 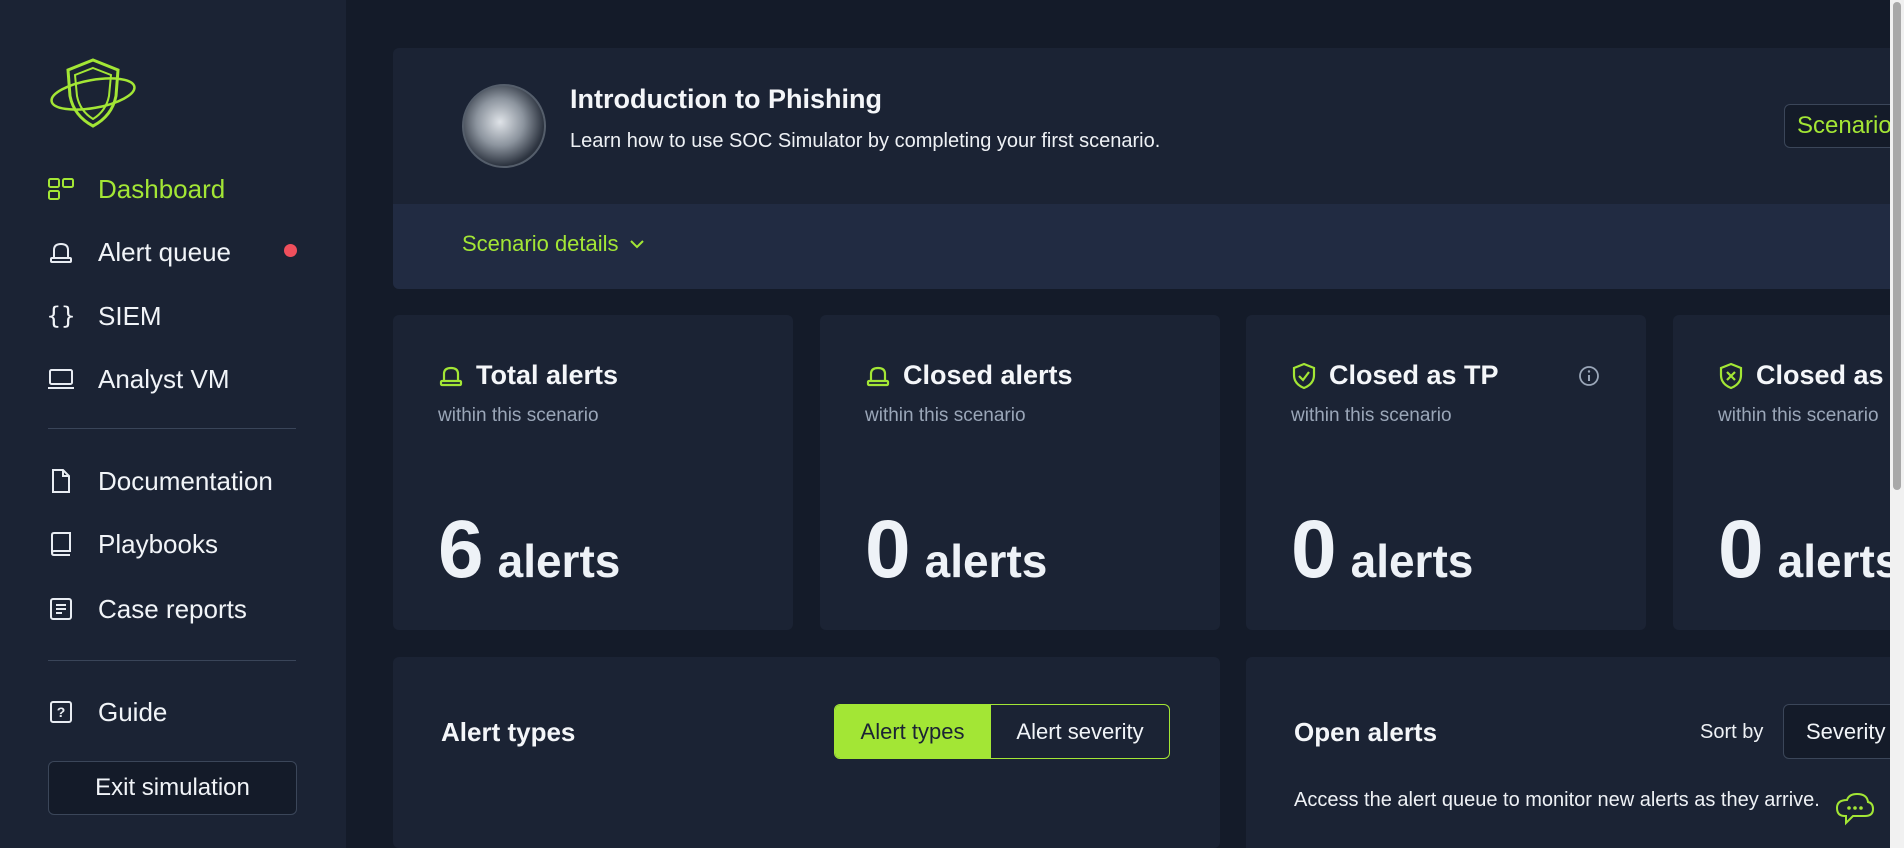 What do you see at coordinates (1589, 376) in the screenshot?
I see `info-icon` at bounding box center [1589, 376].